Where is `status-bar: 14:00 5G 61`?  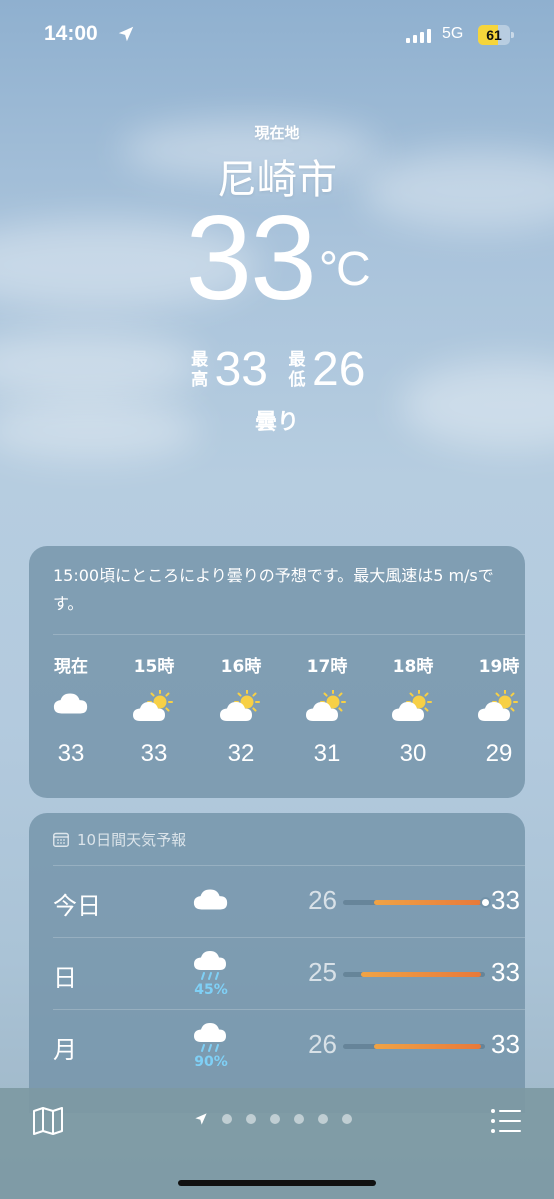
status-bar: 14:00 5G 61 is located at coordinates (277, 37).